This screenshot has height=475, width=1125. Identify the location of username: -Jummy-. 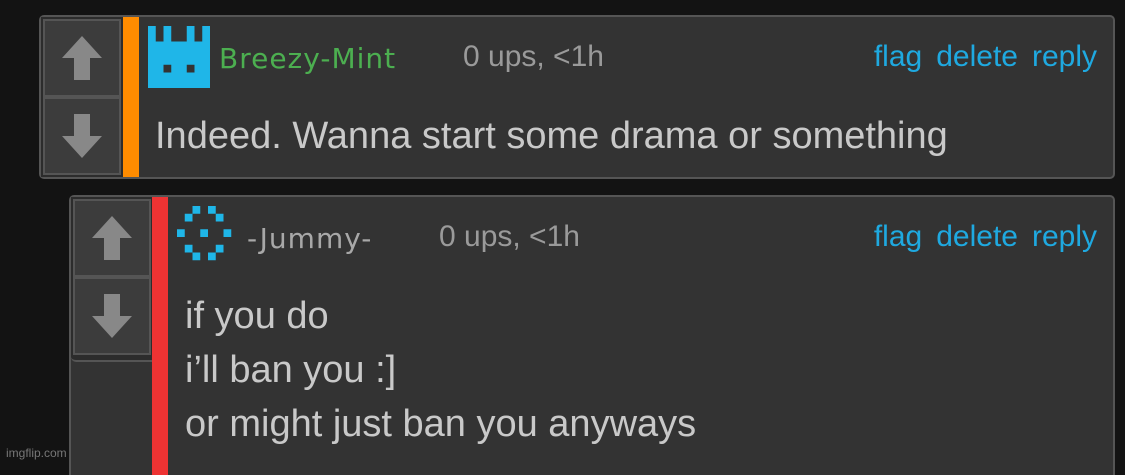
(309, 238).